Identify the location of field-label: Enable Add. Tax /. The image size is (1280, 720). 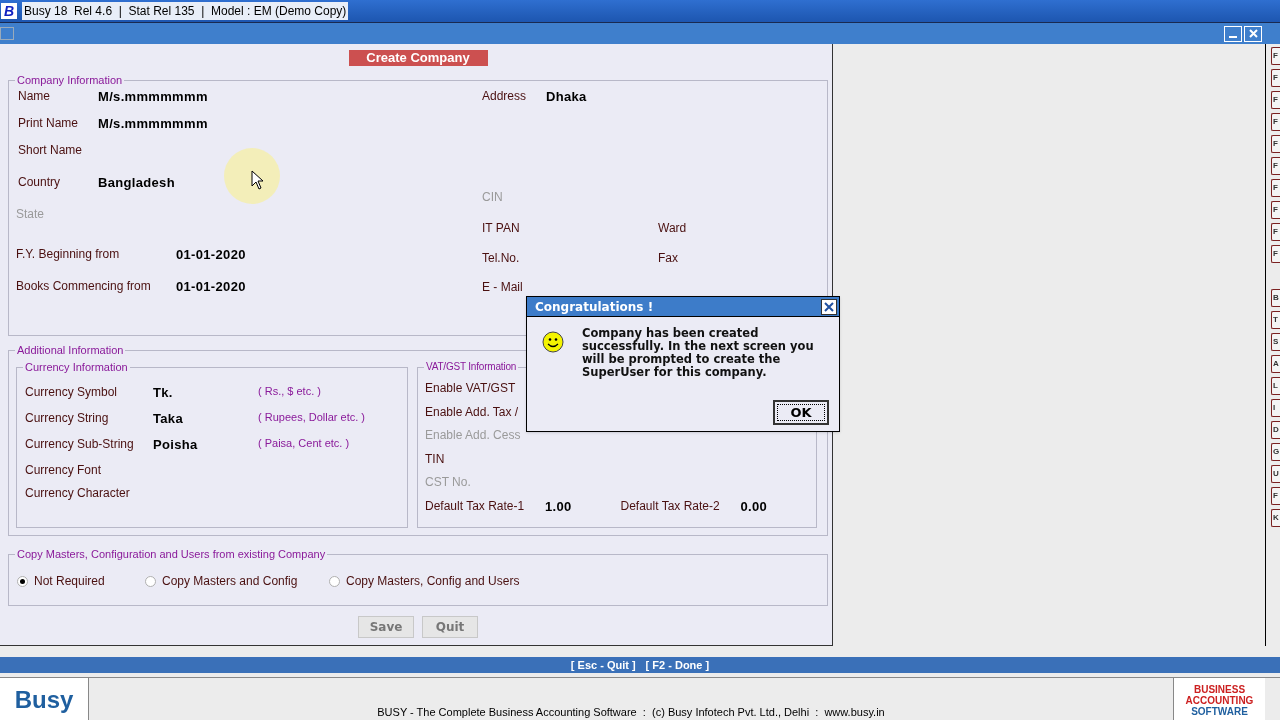
(472, 411).